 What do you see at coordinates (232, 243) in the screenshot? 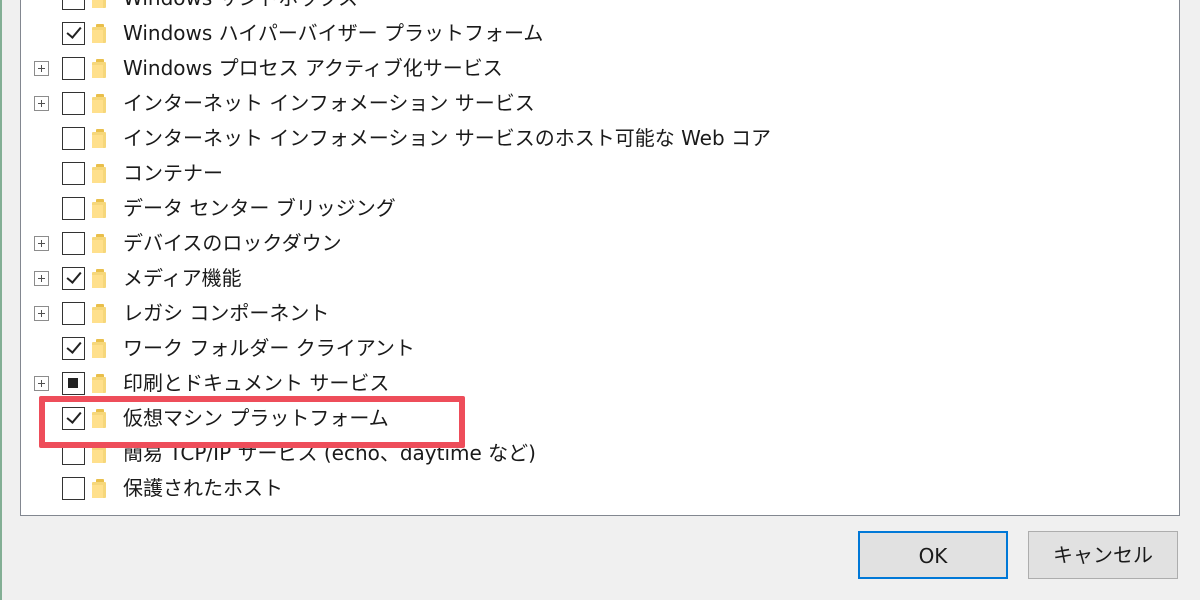
I see `feature-label: デバイスのロックダウン` at bounding box center [232, 243].